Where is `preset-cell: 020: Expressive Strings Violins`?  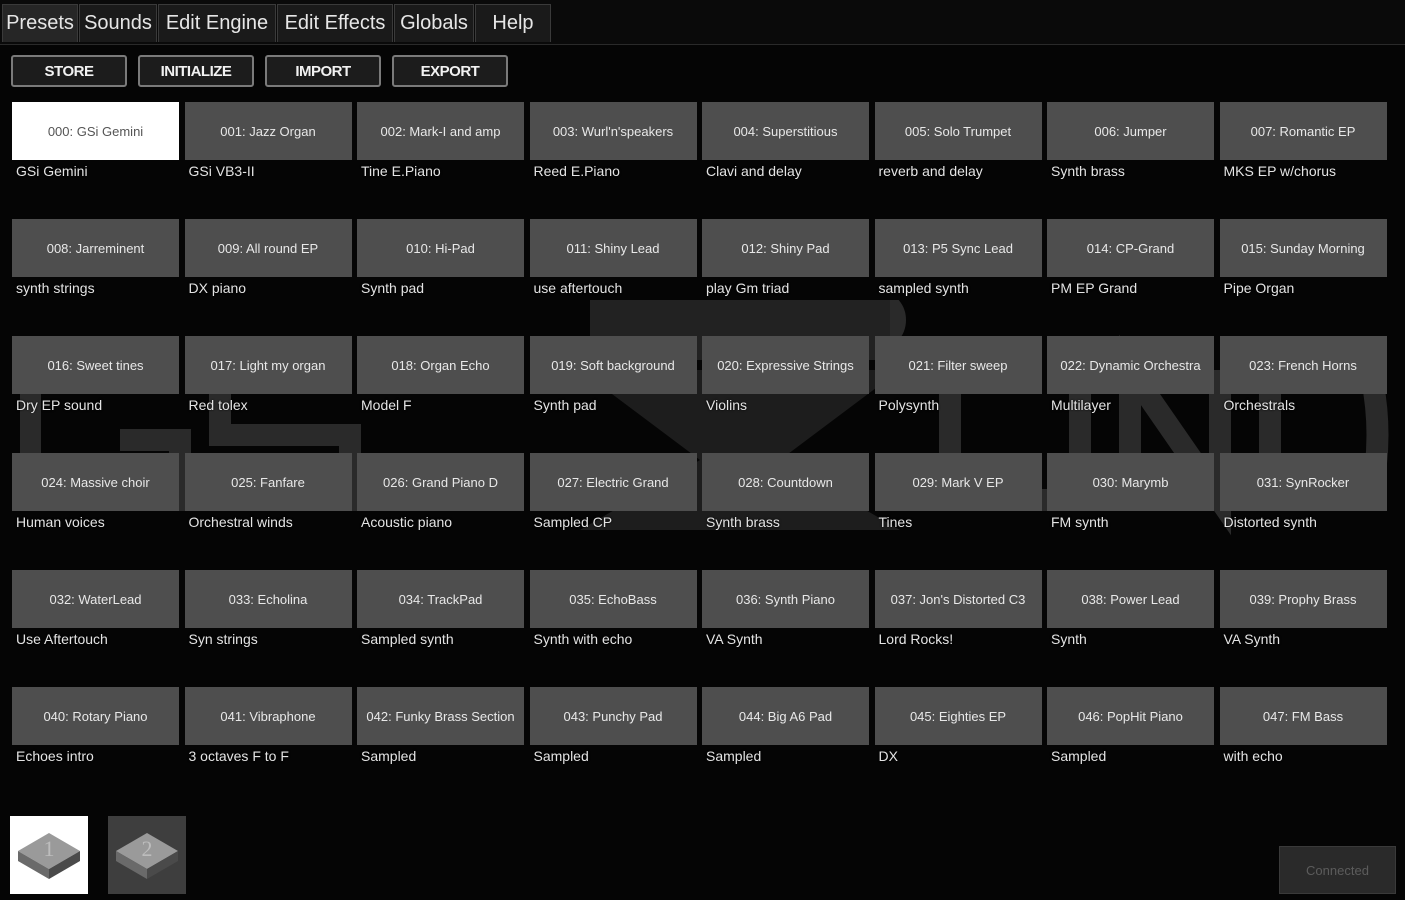
preset-cell: 020: Expressive Strings Violins is located at coordinates (785, 394).